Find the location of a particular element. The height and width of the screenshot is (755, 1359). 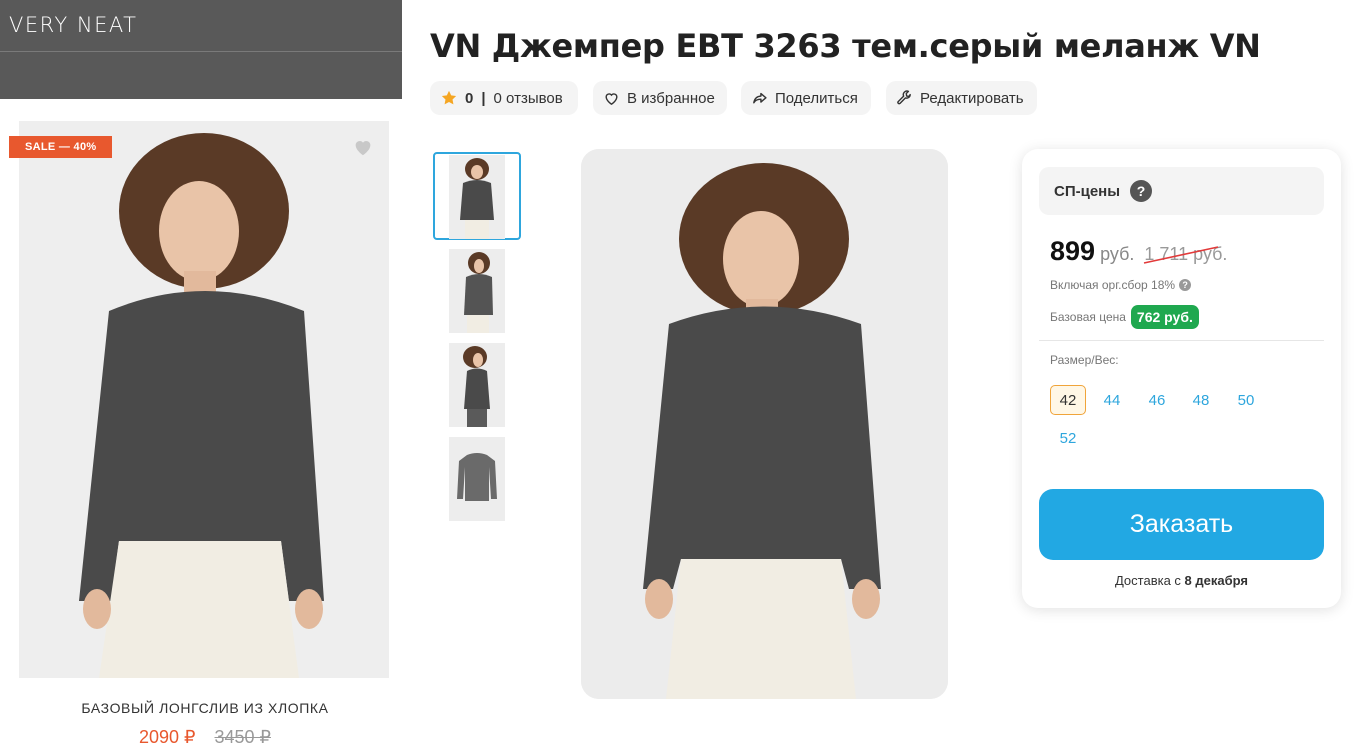

share-label: Поделиться is located at coordinates (816, 98).